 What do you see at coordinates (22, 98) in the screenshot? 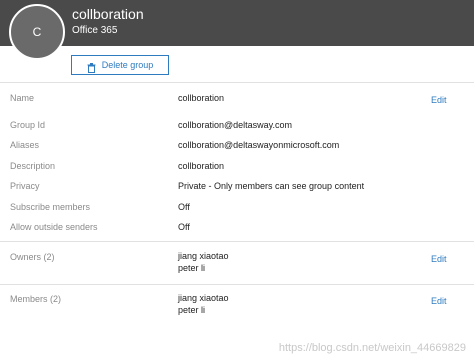
I see `name-label: Name` at bounding box center [22, 98].